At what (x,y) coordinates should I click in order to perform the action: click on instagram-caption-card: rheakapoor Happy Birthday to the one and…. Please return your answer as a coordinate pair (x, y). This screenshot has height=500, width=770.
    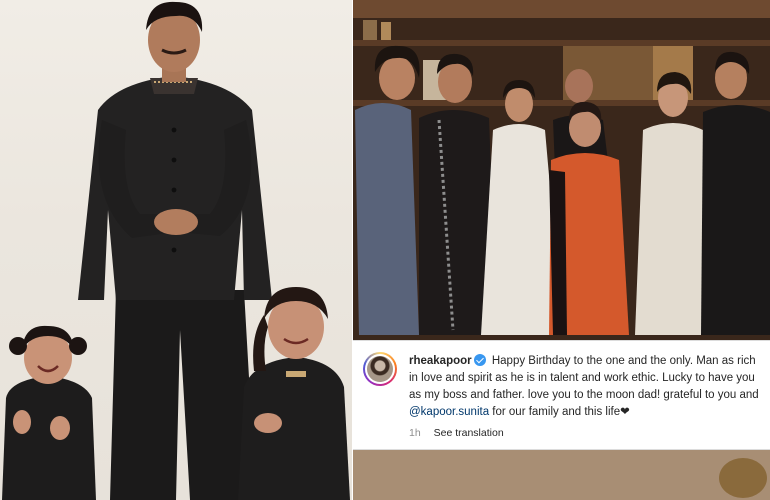
    Looking at the image, I should click on (561, 395).